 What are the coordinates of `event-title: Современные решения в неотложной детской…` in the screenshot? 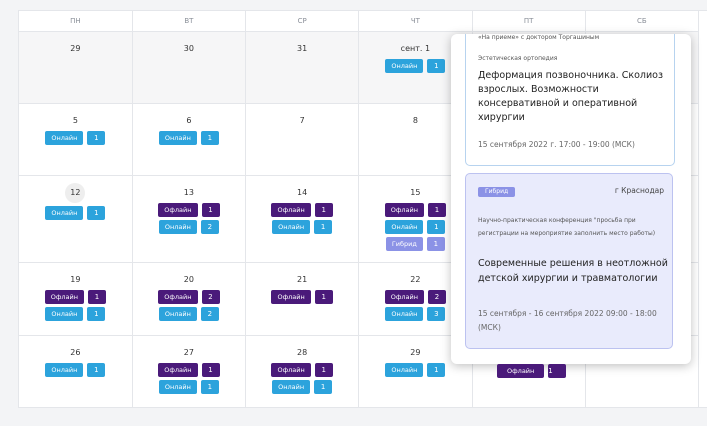 It's located at (573, 271).